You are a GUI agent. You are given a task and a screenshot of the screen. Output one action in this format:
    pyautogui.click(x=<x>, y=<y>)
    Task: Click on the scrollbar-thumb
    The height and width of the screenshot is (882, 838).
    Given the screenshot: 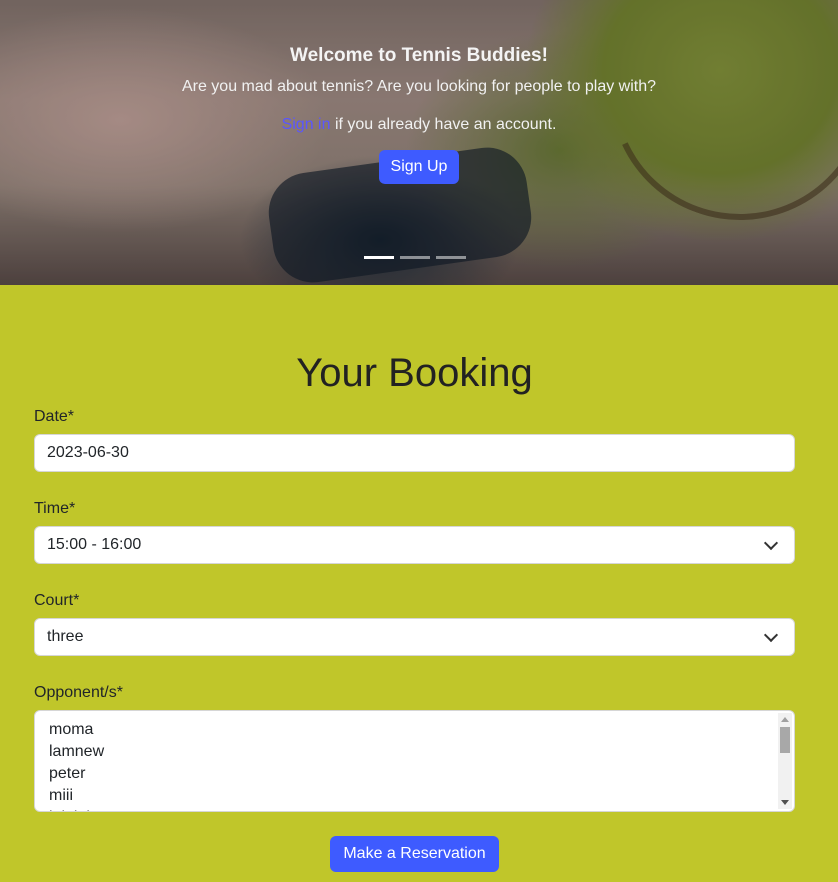 What is the action you would take?
    pyautogui.click(x=785, y=740)
    